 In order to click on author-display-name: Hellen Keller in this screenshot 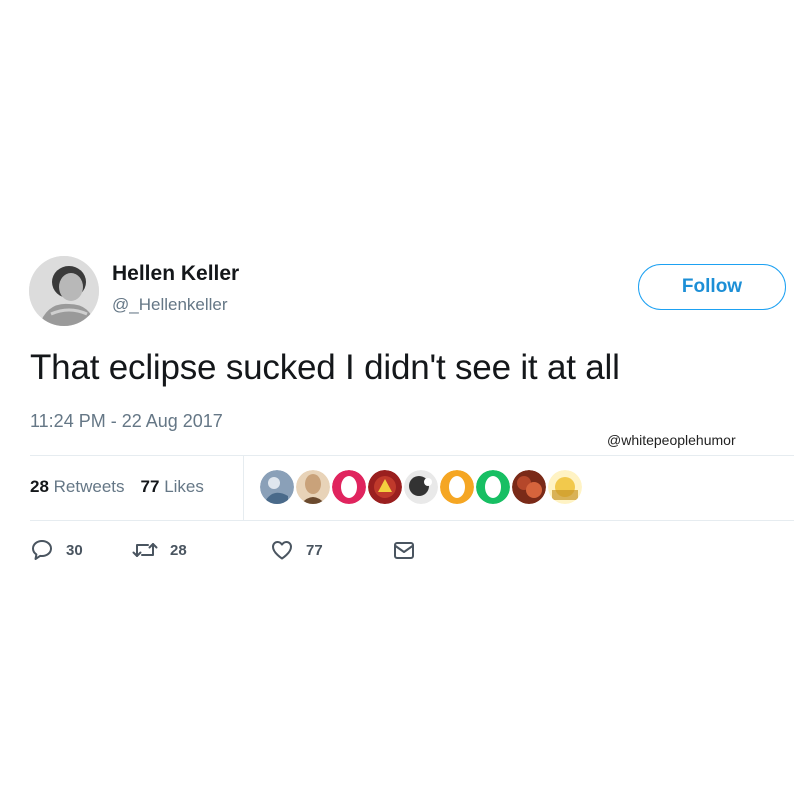, I will do `click(175, 274)`.